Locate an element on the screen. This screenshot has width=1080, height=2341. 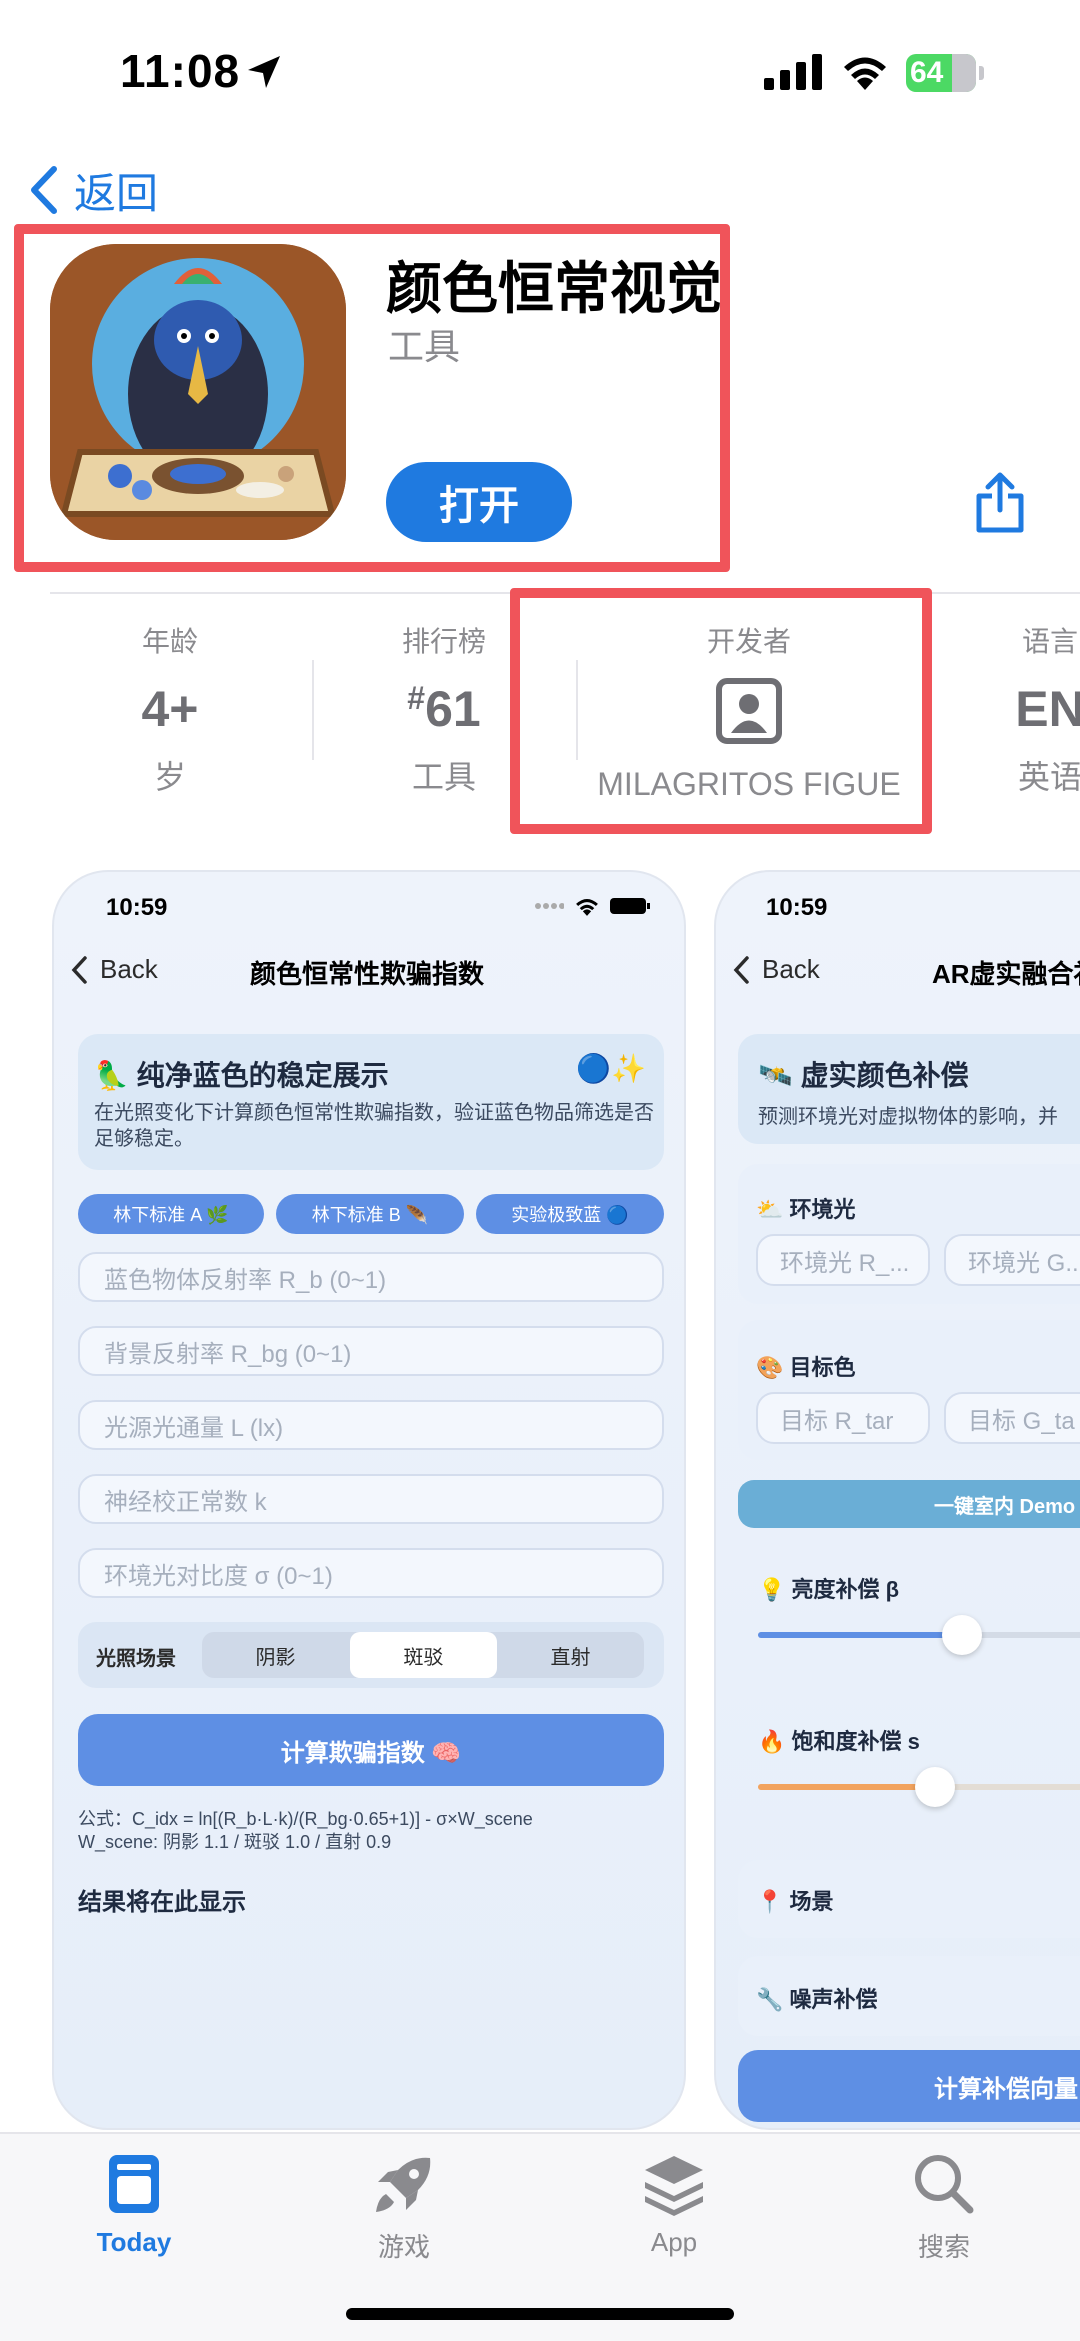
target-g-field: 目标 G_ta is located at coordinates (1012, 1418).